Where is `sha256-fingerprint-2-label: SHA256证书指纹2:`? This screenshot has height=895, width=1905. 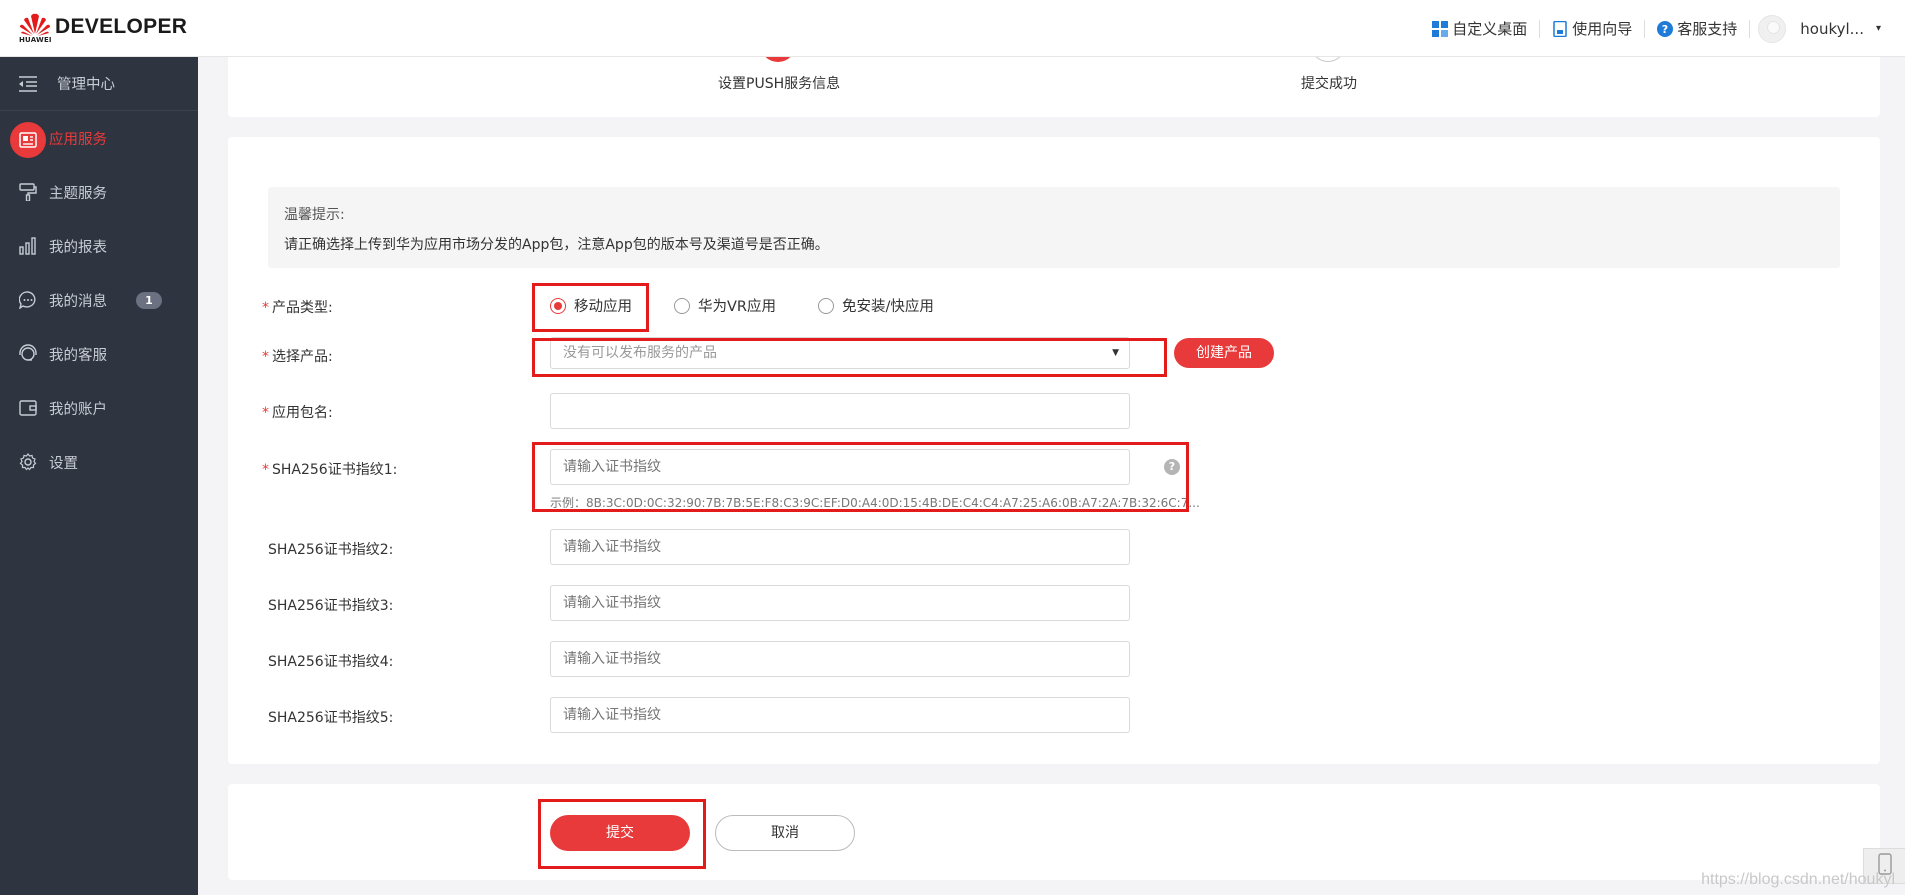
sha256-fingerprint-2-label: SHA256证书指纹2: is located at coordinates (331, 550).